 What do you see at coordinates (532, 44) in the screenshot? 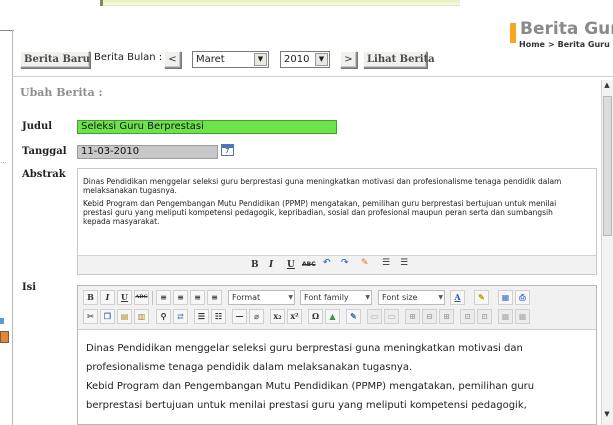
I see `breadcrumb-home: Home` at bounding box center [532, 44].